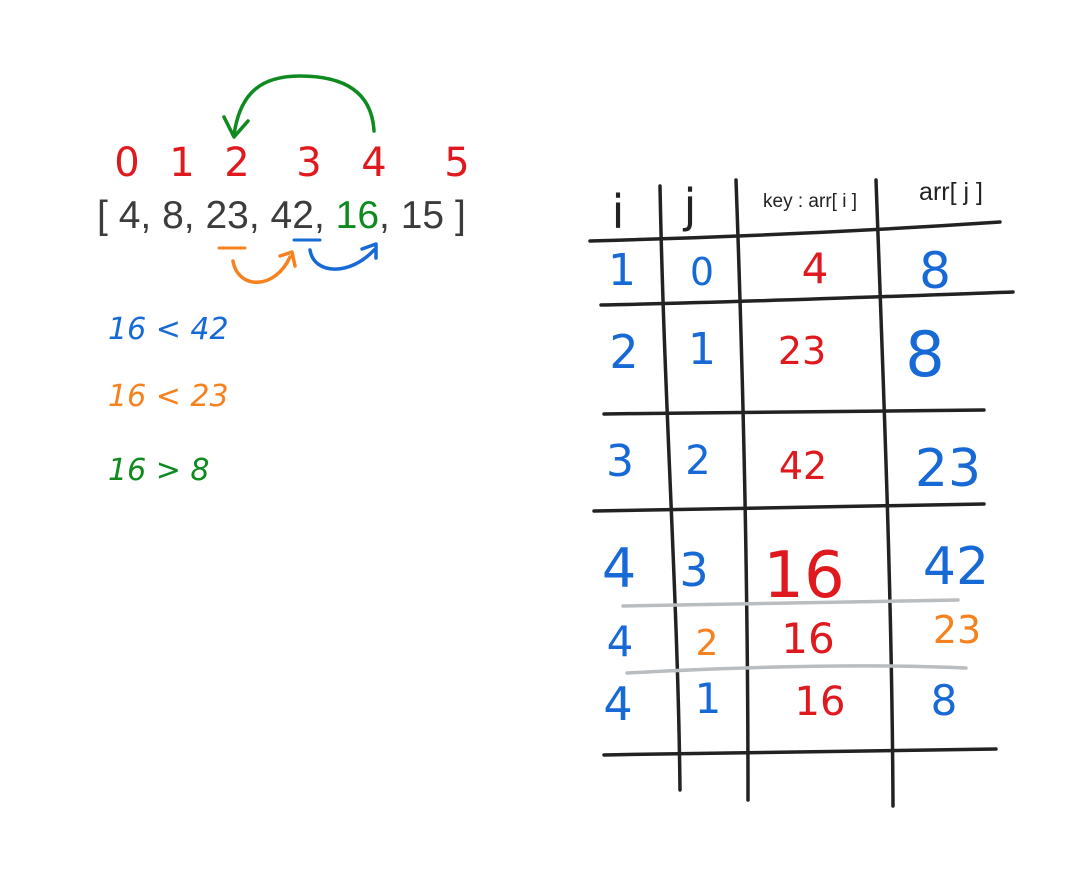 Image resolution: width=1089 pixels, height=887 pixels. I want to click on table-header: i j key : arr[ i ] arr[ j ], so click(797, 208).